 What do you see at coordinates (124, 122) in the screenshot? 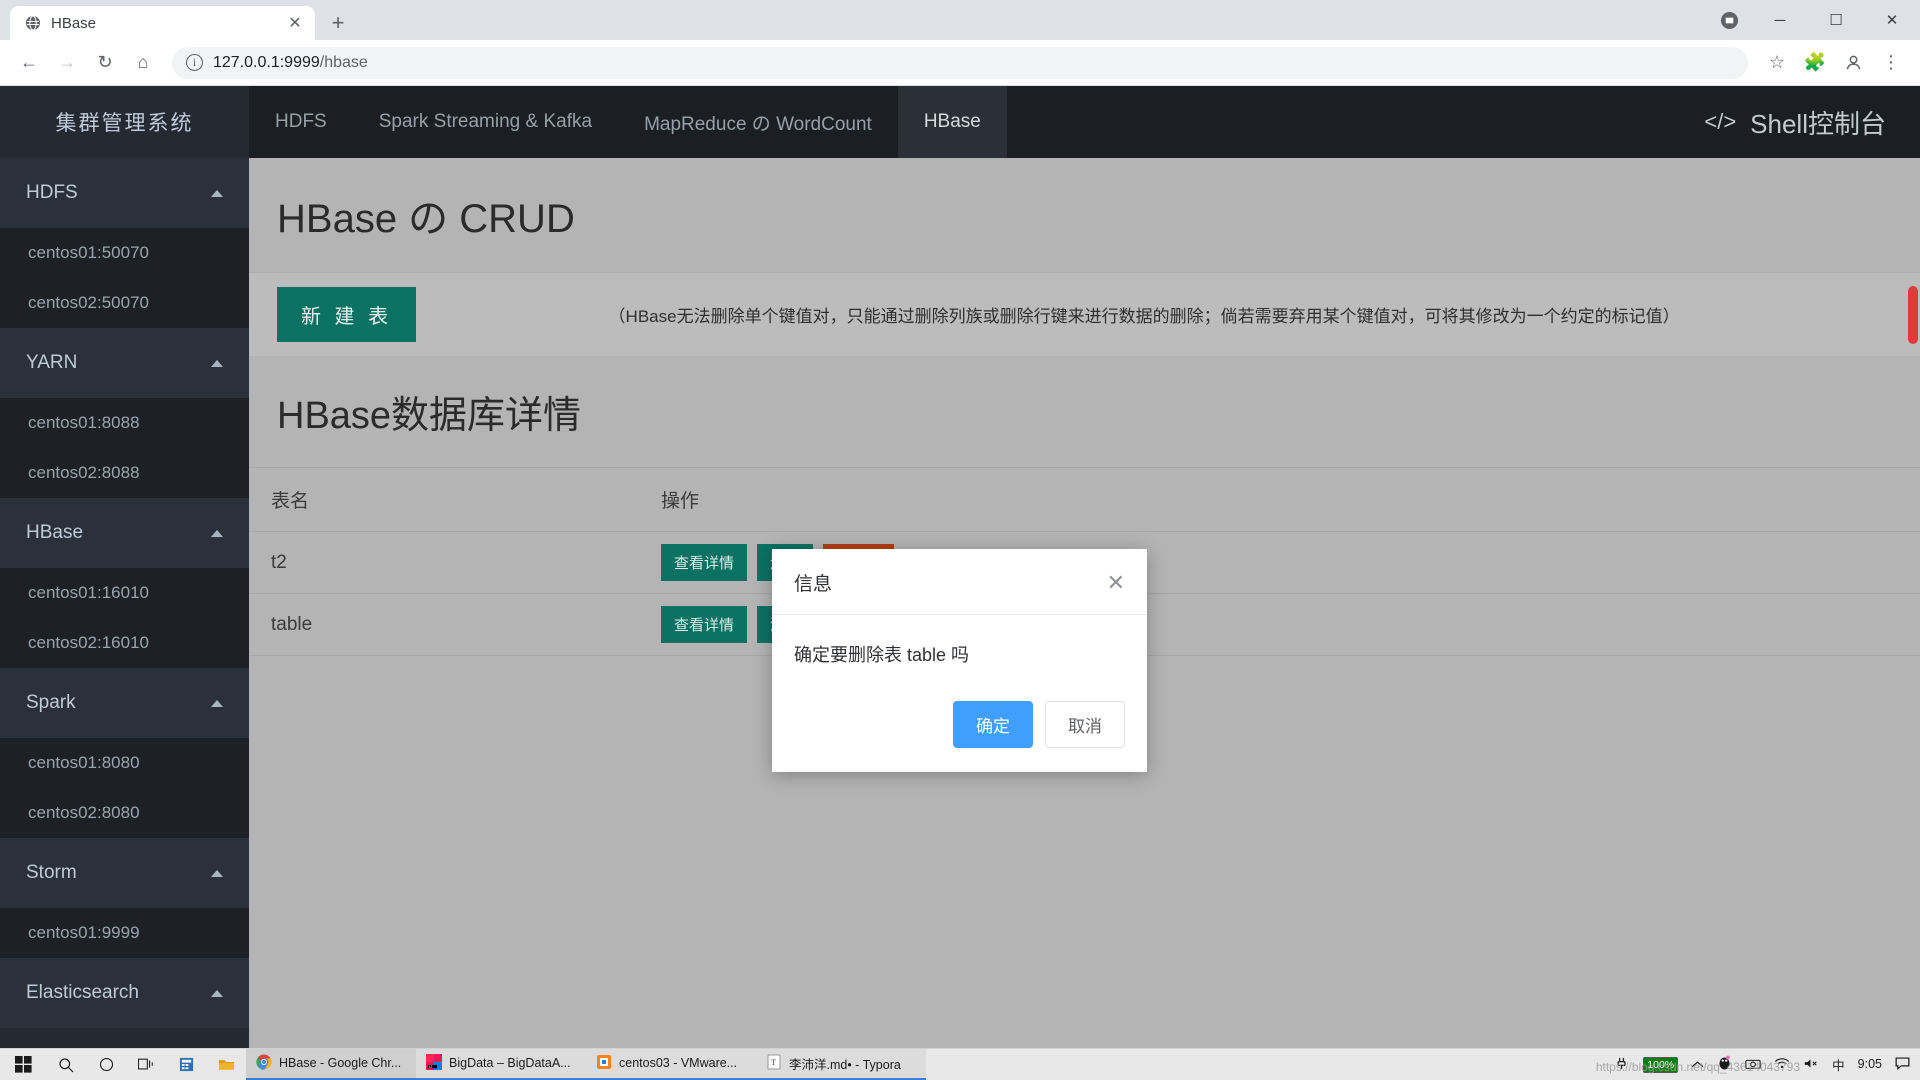
I see `sidebar-brand: 集群管理系统` at bounding box center [124, 122].